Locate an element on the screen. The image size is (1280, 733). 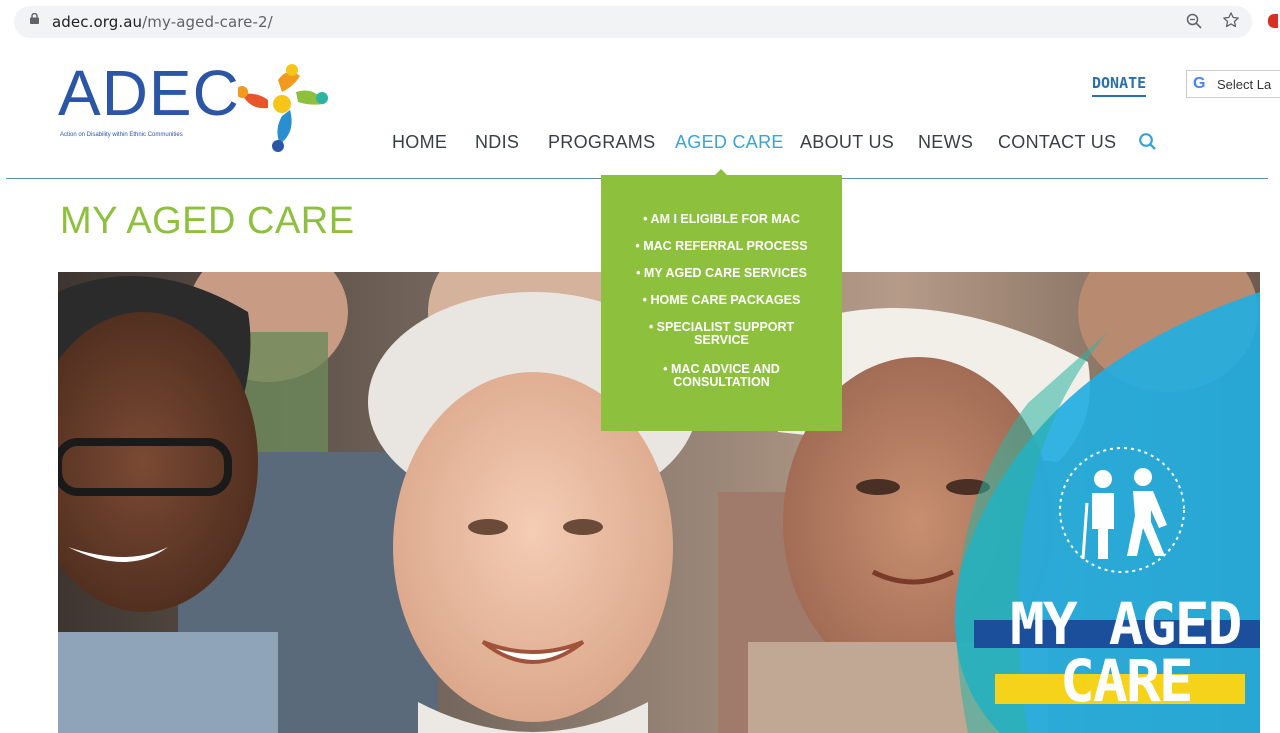
dropdown-item-services: • MY AGED CARE SERVICES is located at coordinates (721, 273).